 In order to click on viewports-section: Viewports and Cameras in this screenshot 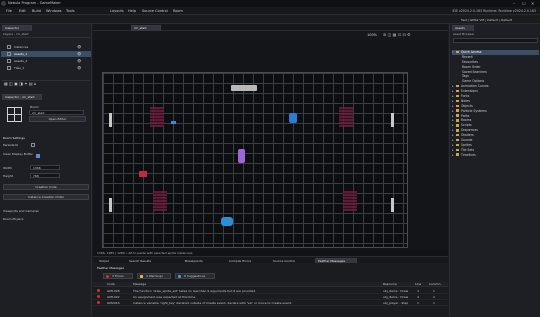, I will do `click(21, 211)`.